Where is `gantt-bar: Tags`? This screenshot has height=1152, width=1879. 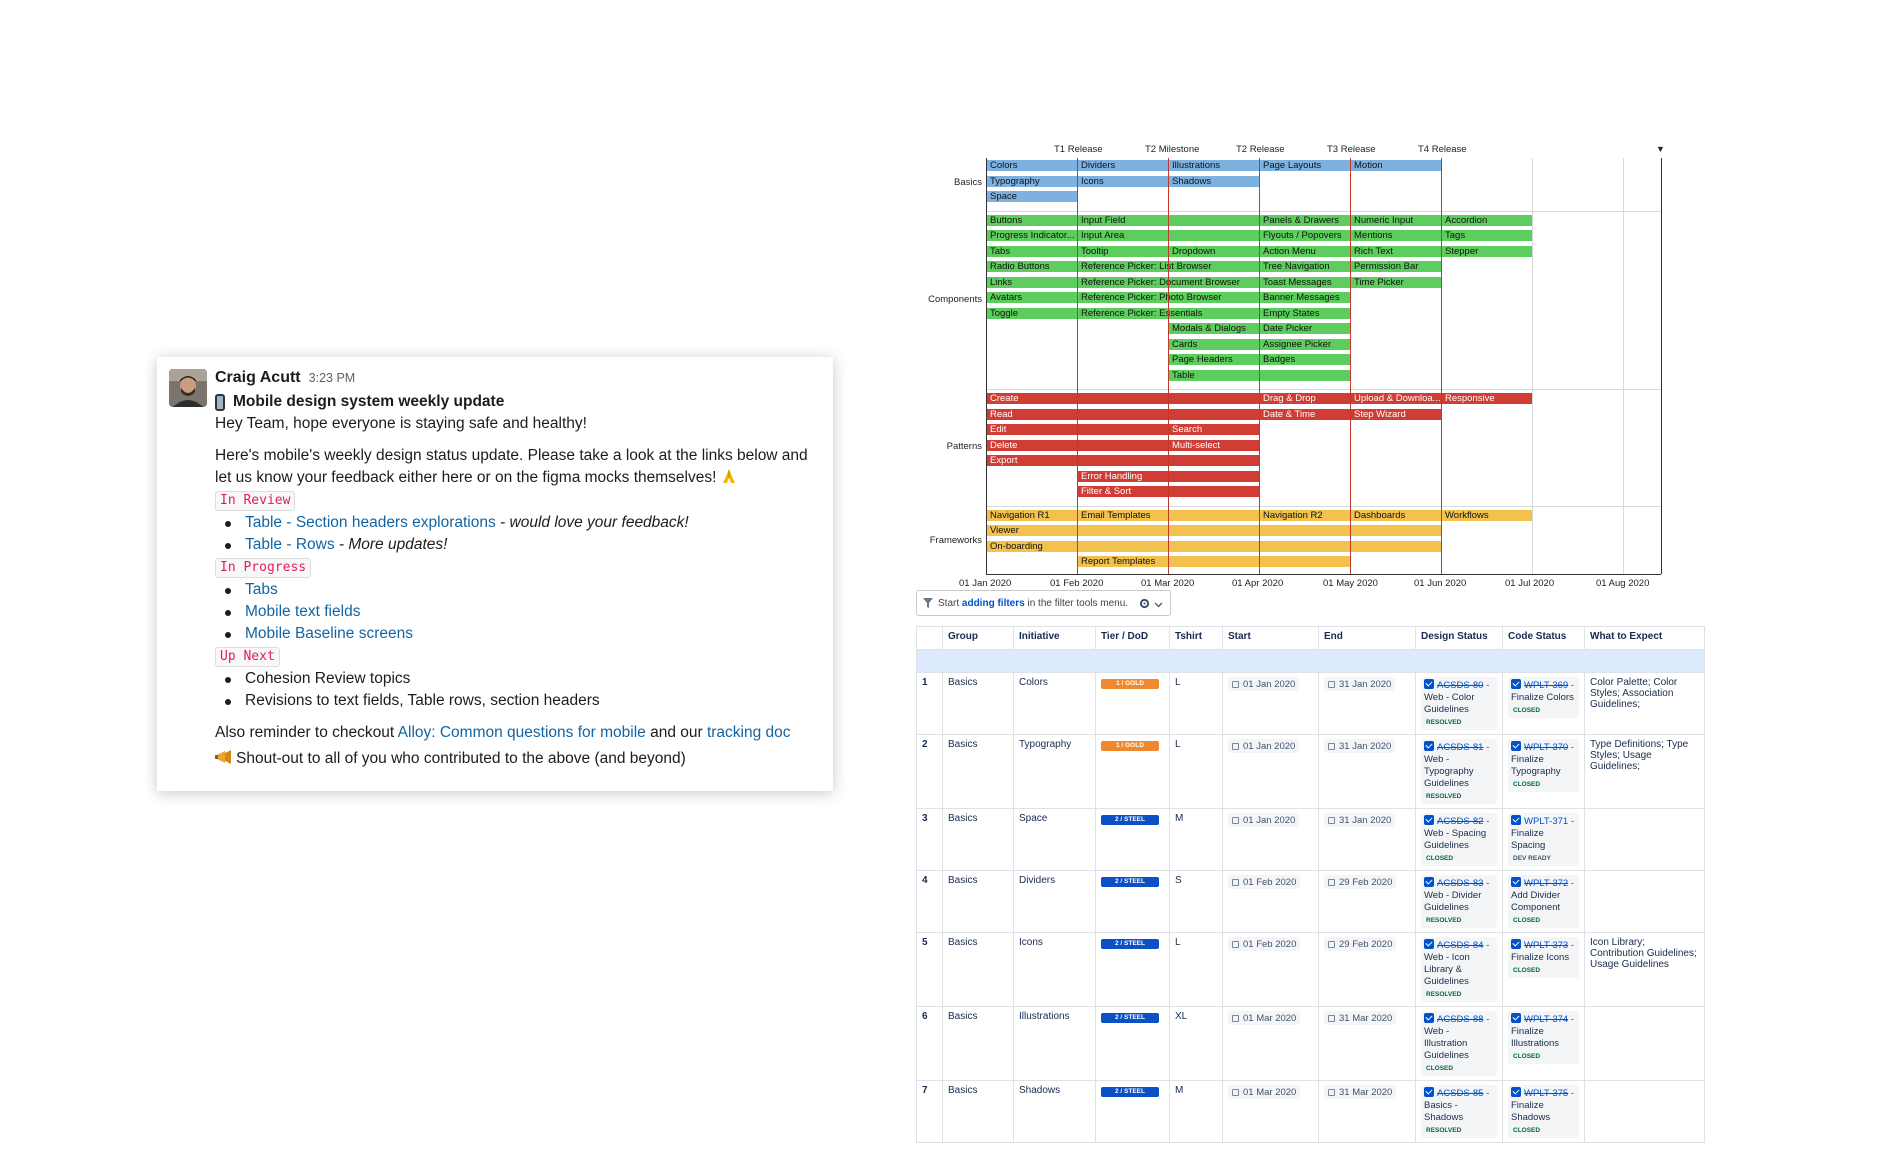
gantt-bar: Tags is located at coordinates (1487, 235).